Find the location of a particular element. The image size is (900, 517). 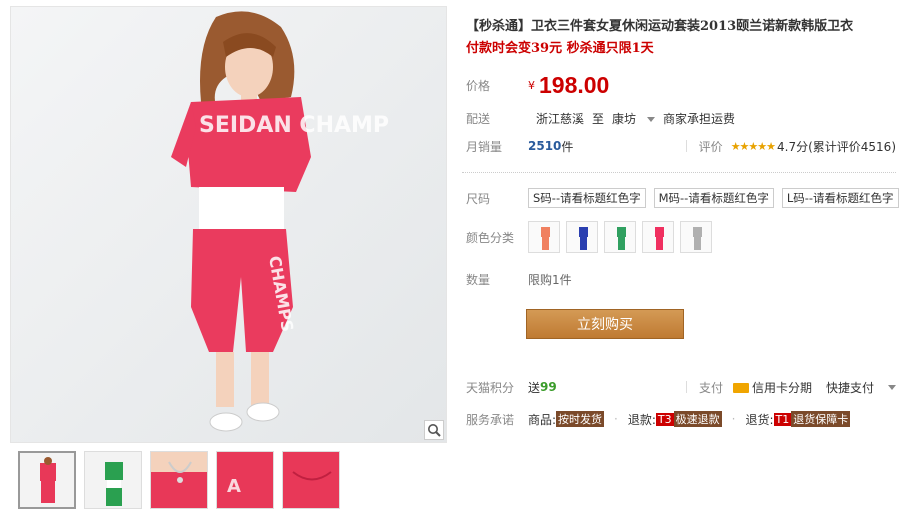

size-row: 尺码 S码--请看标题红色字 M码--请看标题红色字 L码--请看标题红色字 is located at coordinates (682, 198).